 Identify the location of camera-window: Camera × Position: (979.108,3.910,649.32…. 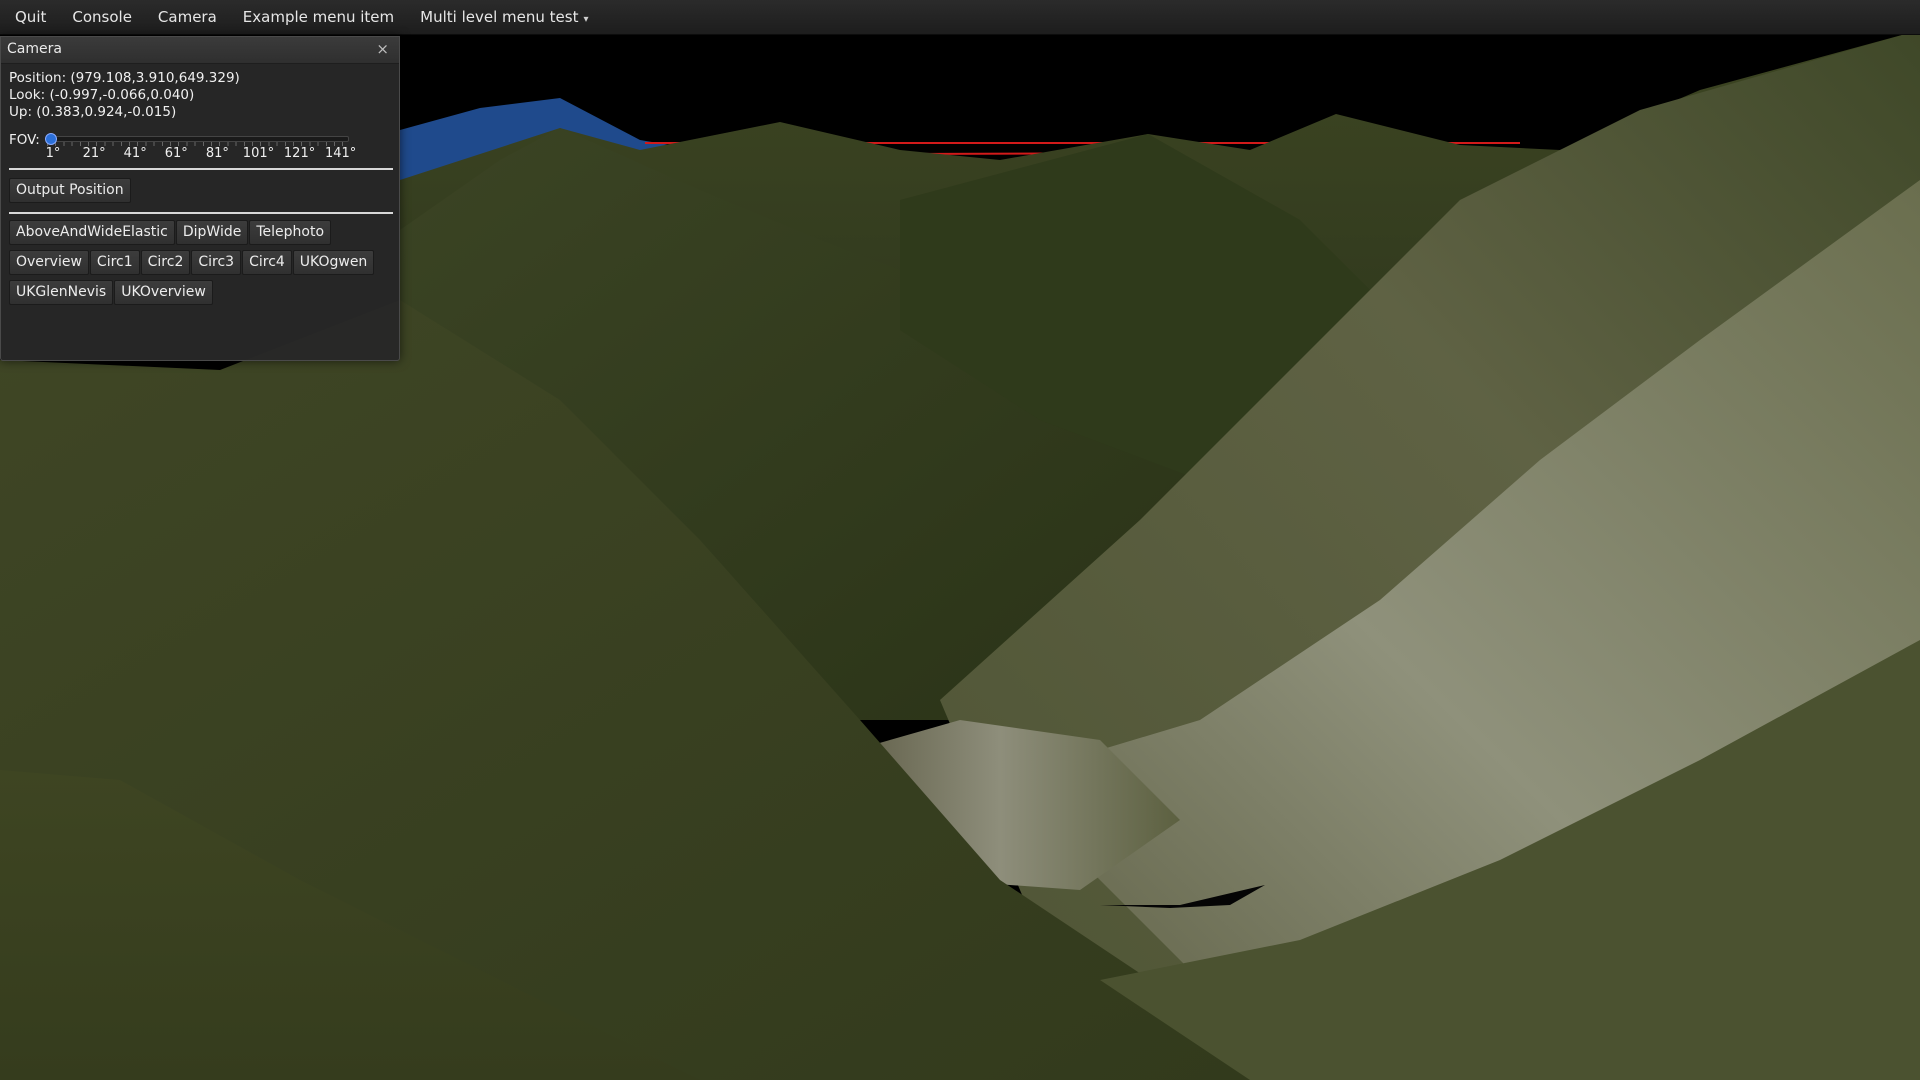
(200, 198).